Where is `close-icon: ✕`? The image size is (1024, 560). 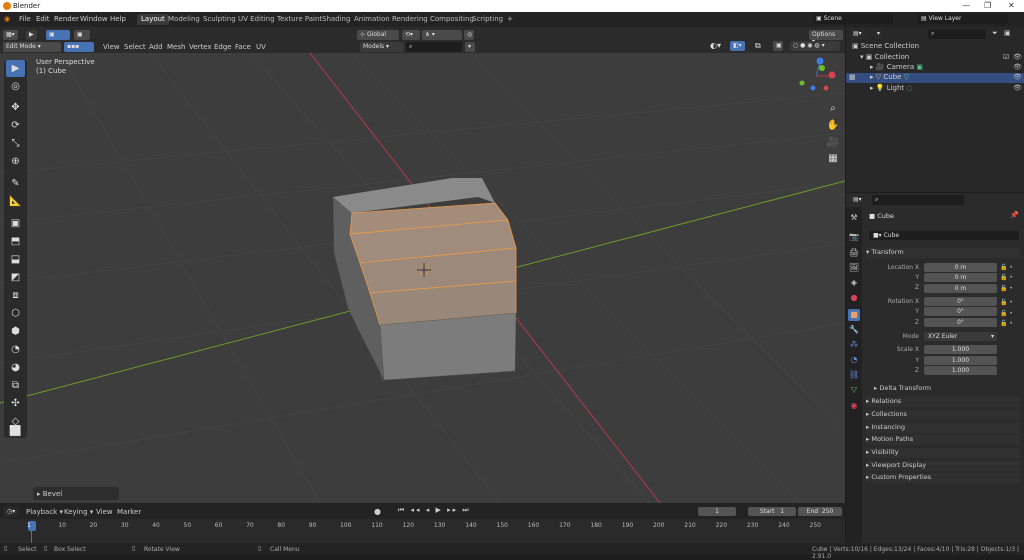
close-icon: ✕ is located at coordinates (1011, 5).